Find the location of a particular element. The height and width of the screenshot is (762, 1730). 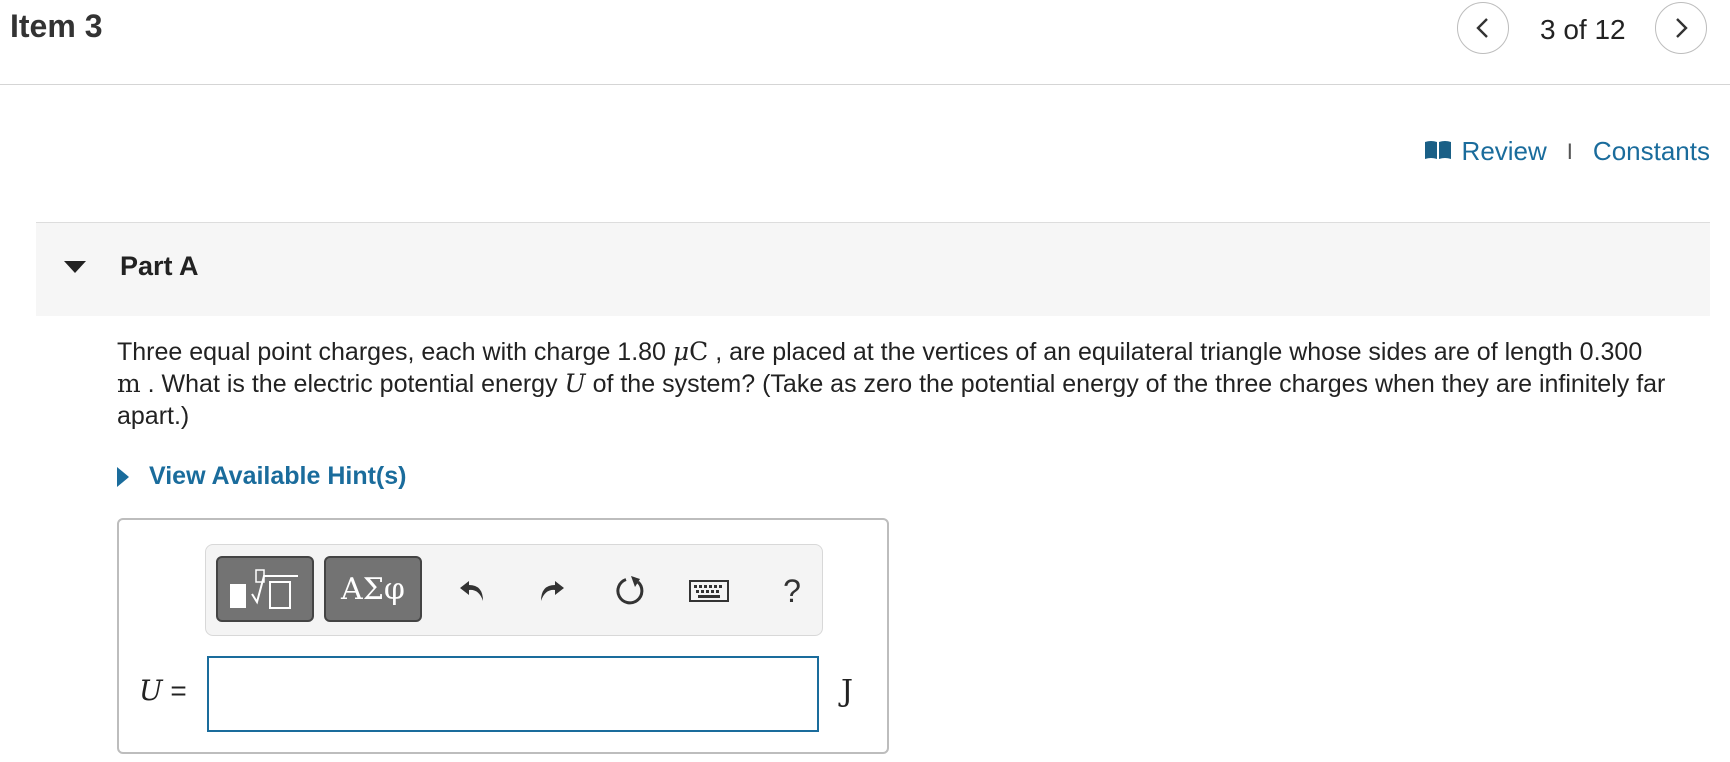

chevron-left-icon is located at coordinates (1482, 28).